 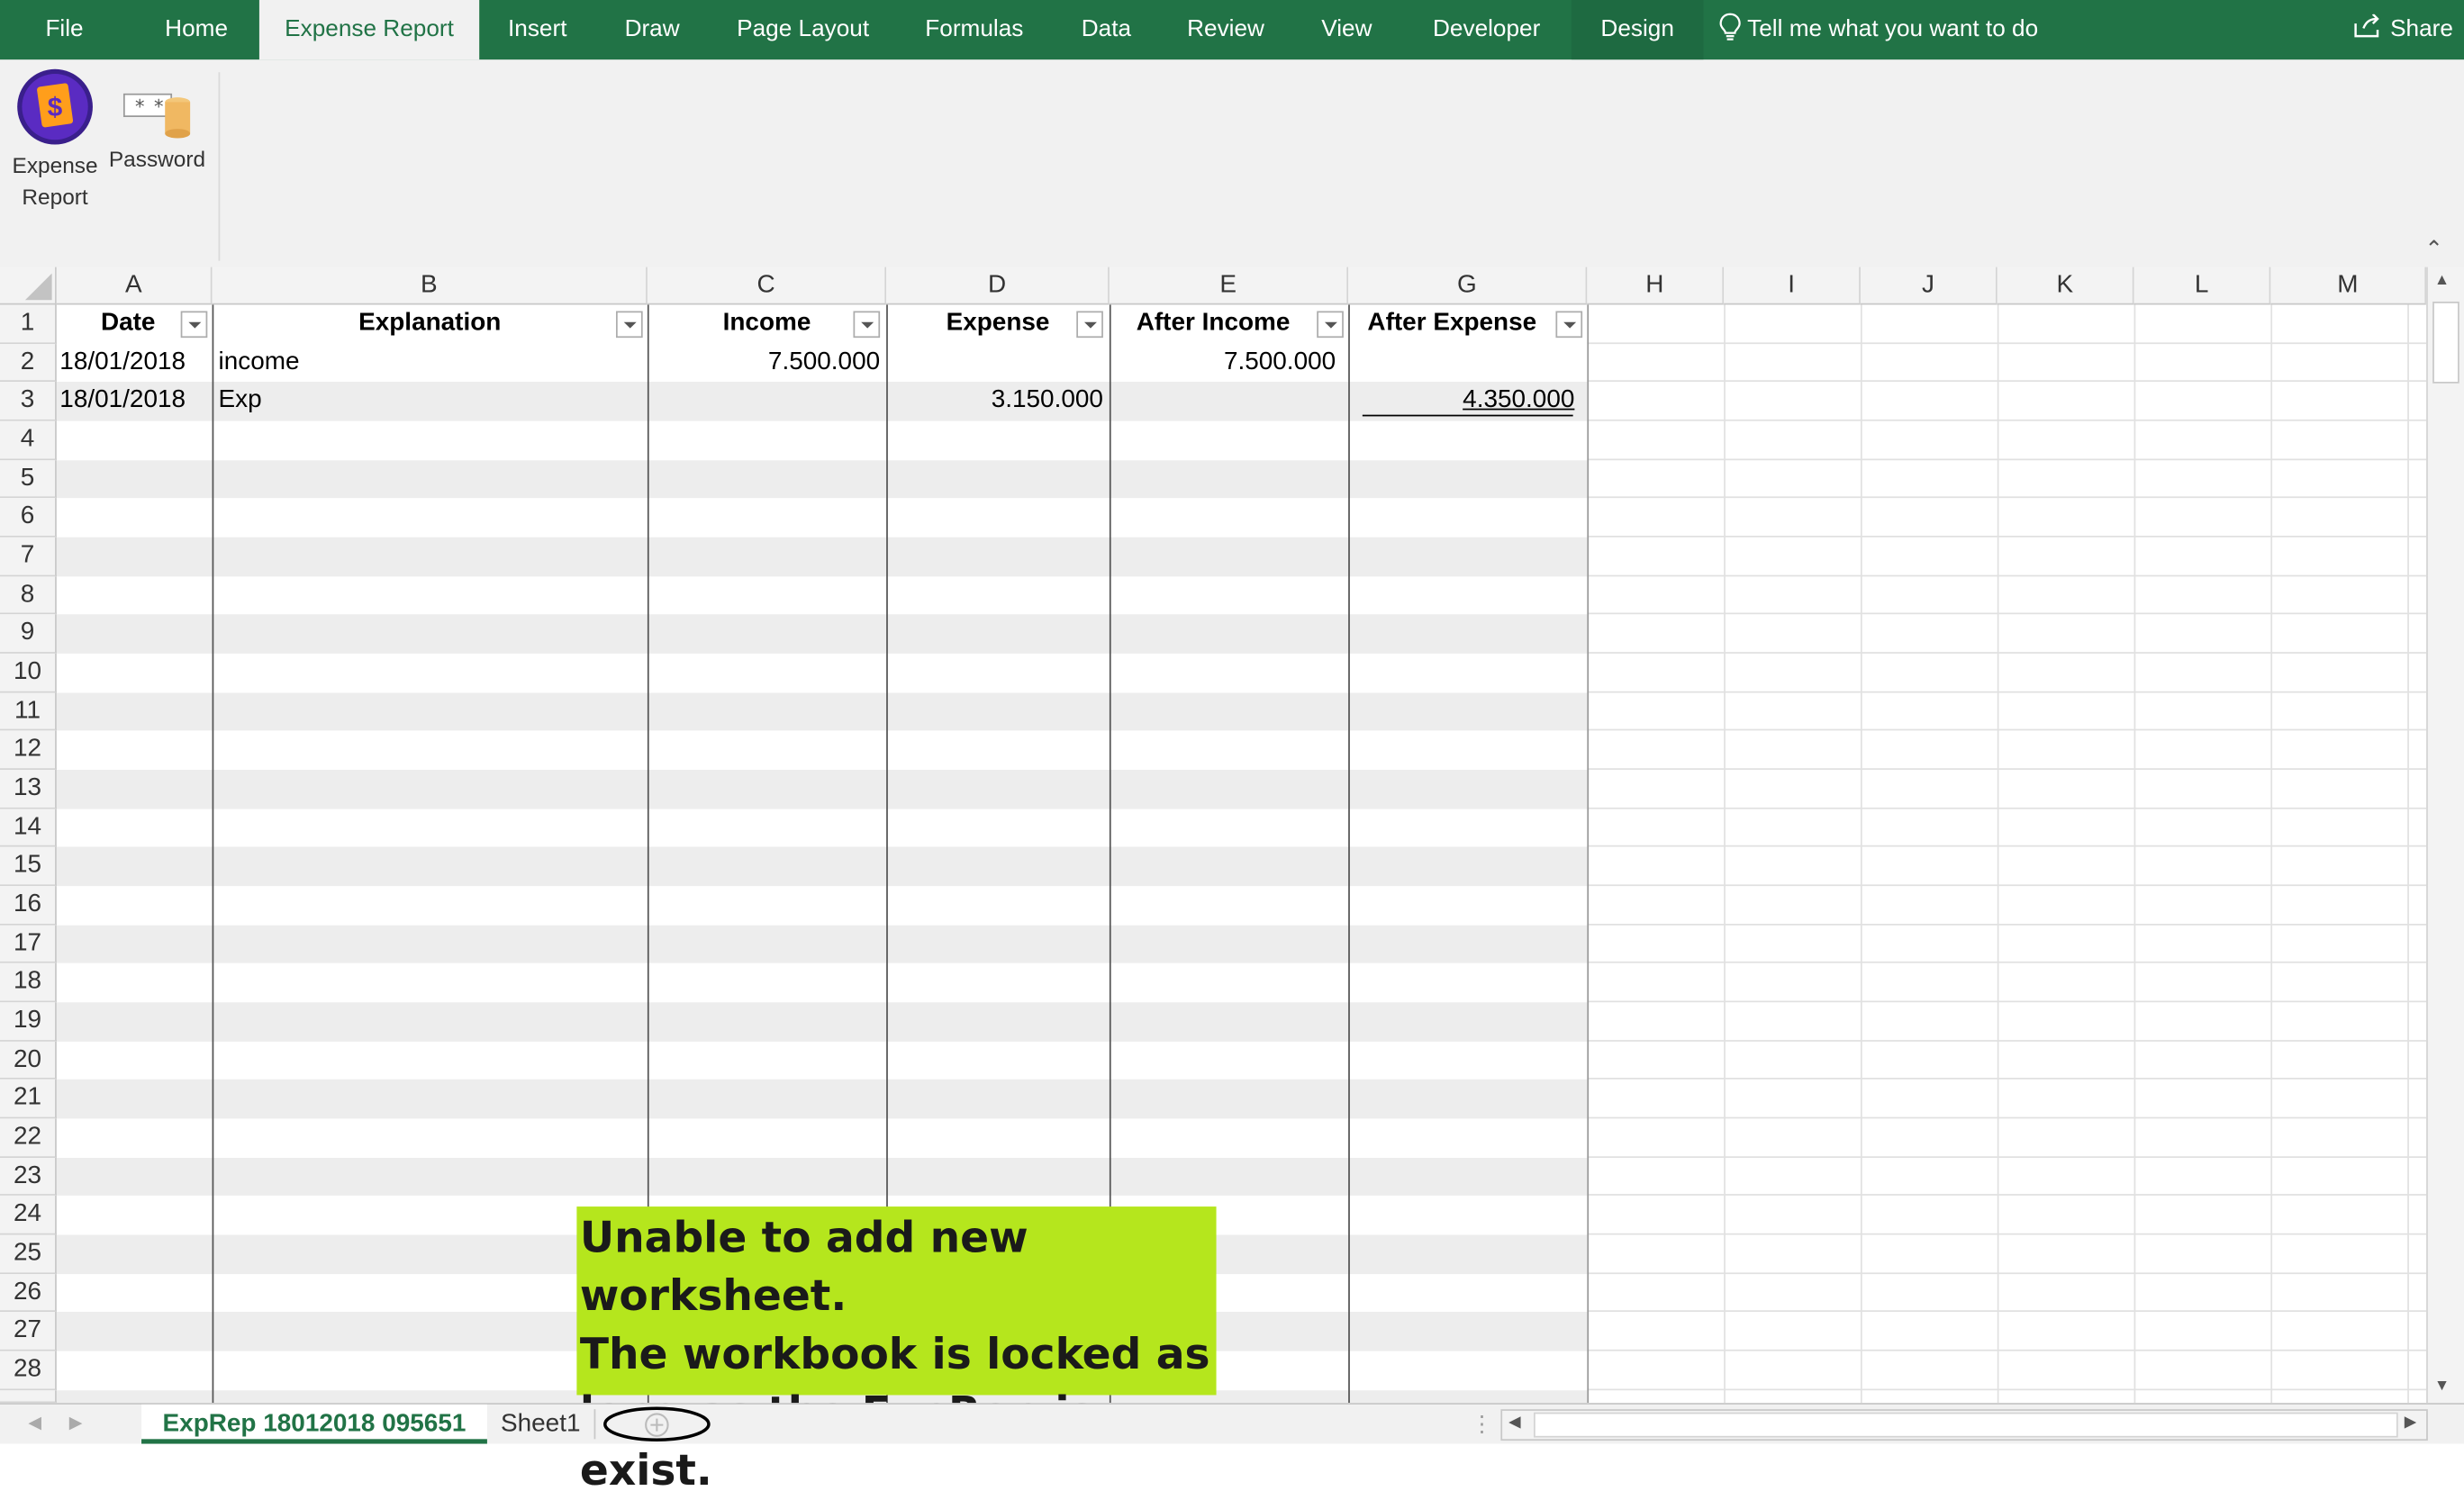 What do you see at coordinates (1232, 164) in the screenshot?
I see `ribbon-body: $ Expense Report * * Password ⌃` at bounding box center [1232, 164].